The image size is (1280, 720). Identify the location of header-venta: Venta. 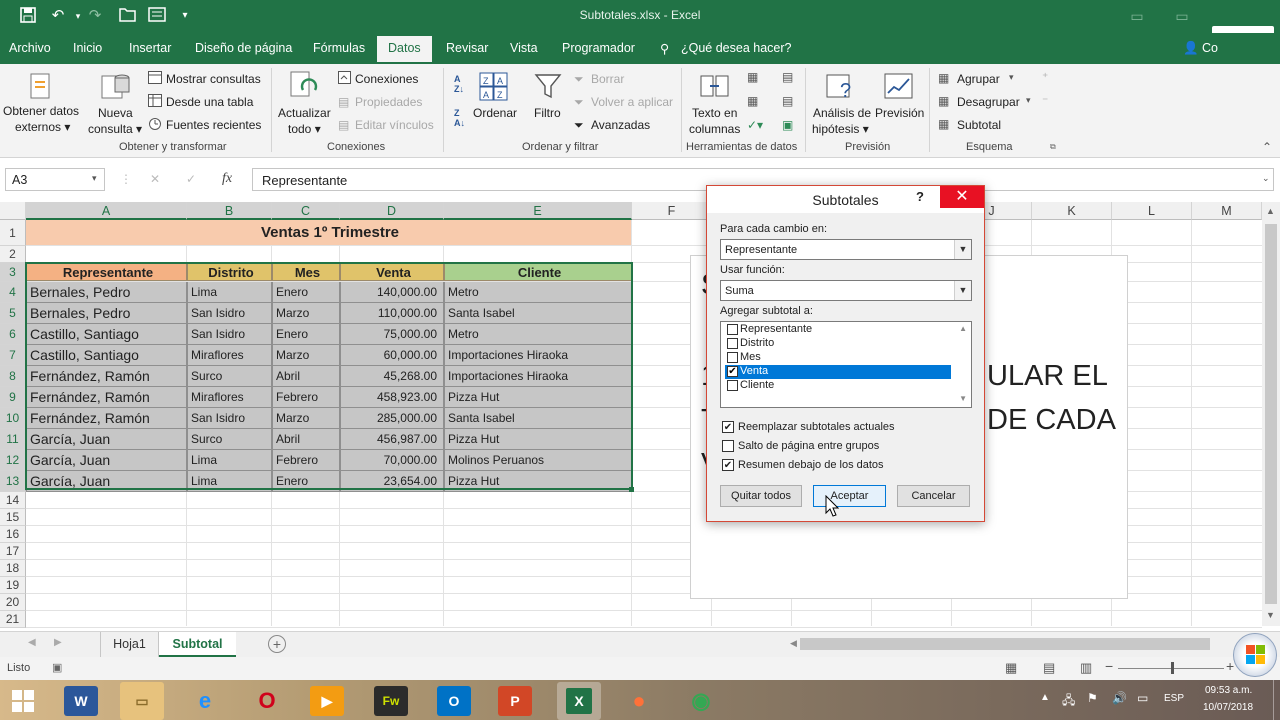
(392, 272).